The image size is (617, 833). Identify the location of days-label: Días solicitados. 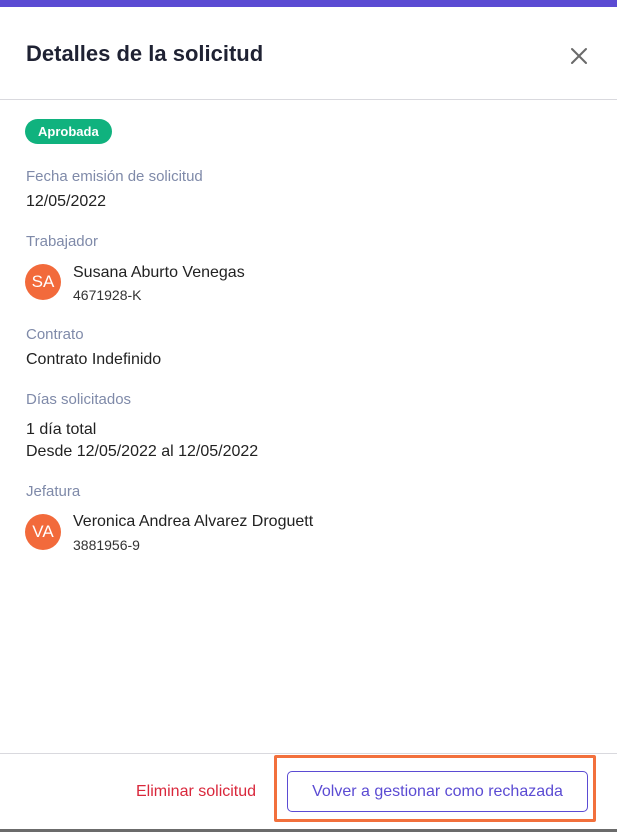
(79, 399).